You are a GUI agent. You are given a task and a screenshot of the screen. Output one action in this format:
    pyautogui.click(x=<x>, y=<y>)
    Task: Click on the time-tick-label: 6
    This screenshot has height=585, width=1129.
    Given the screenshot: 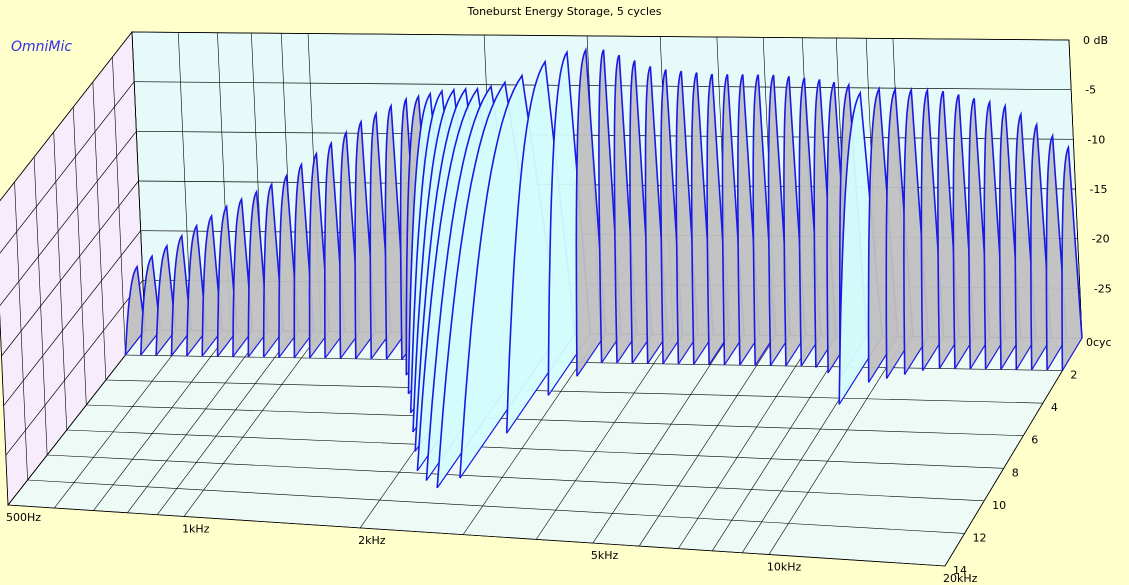 What is the action you would take?
    pyautogui.click(x=1034, y=440)
    